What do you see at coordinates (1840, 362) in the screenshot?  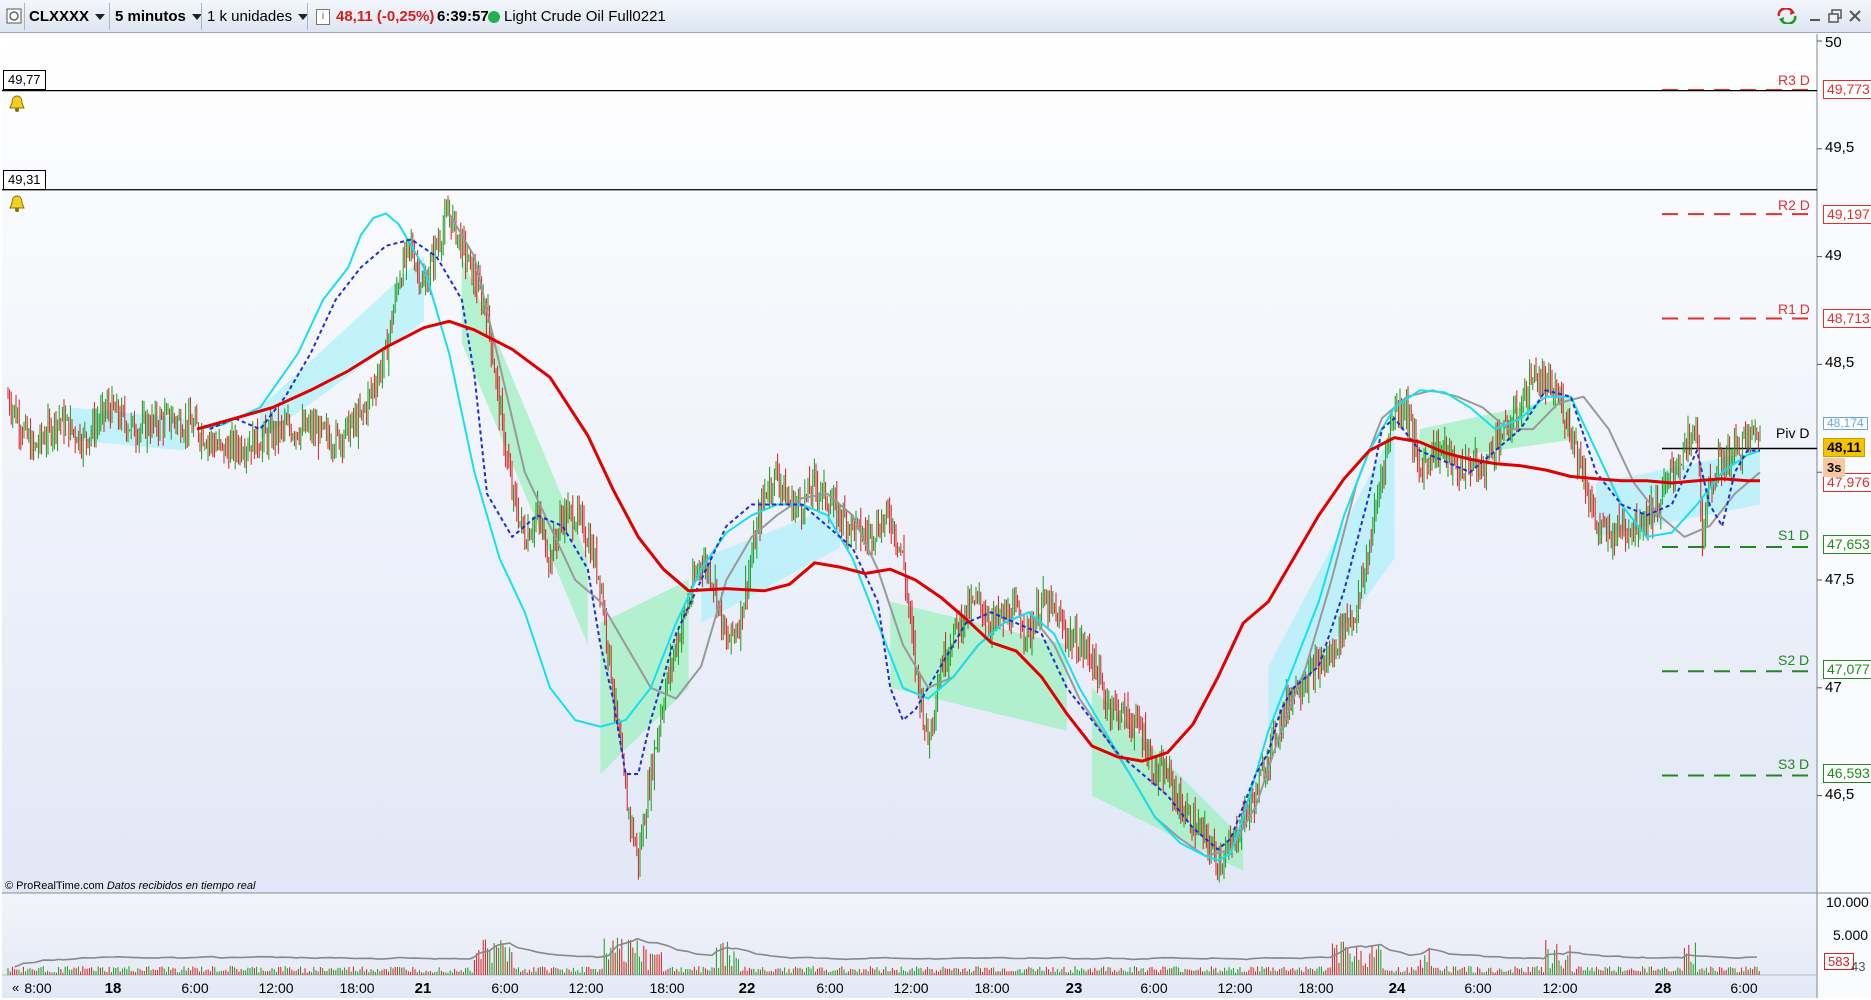 I see `price-tick-label: 48,5` at bounding box center [1840, 362].